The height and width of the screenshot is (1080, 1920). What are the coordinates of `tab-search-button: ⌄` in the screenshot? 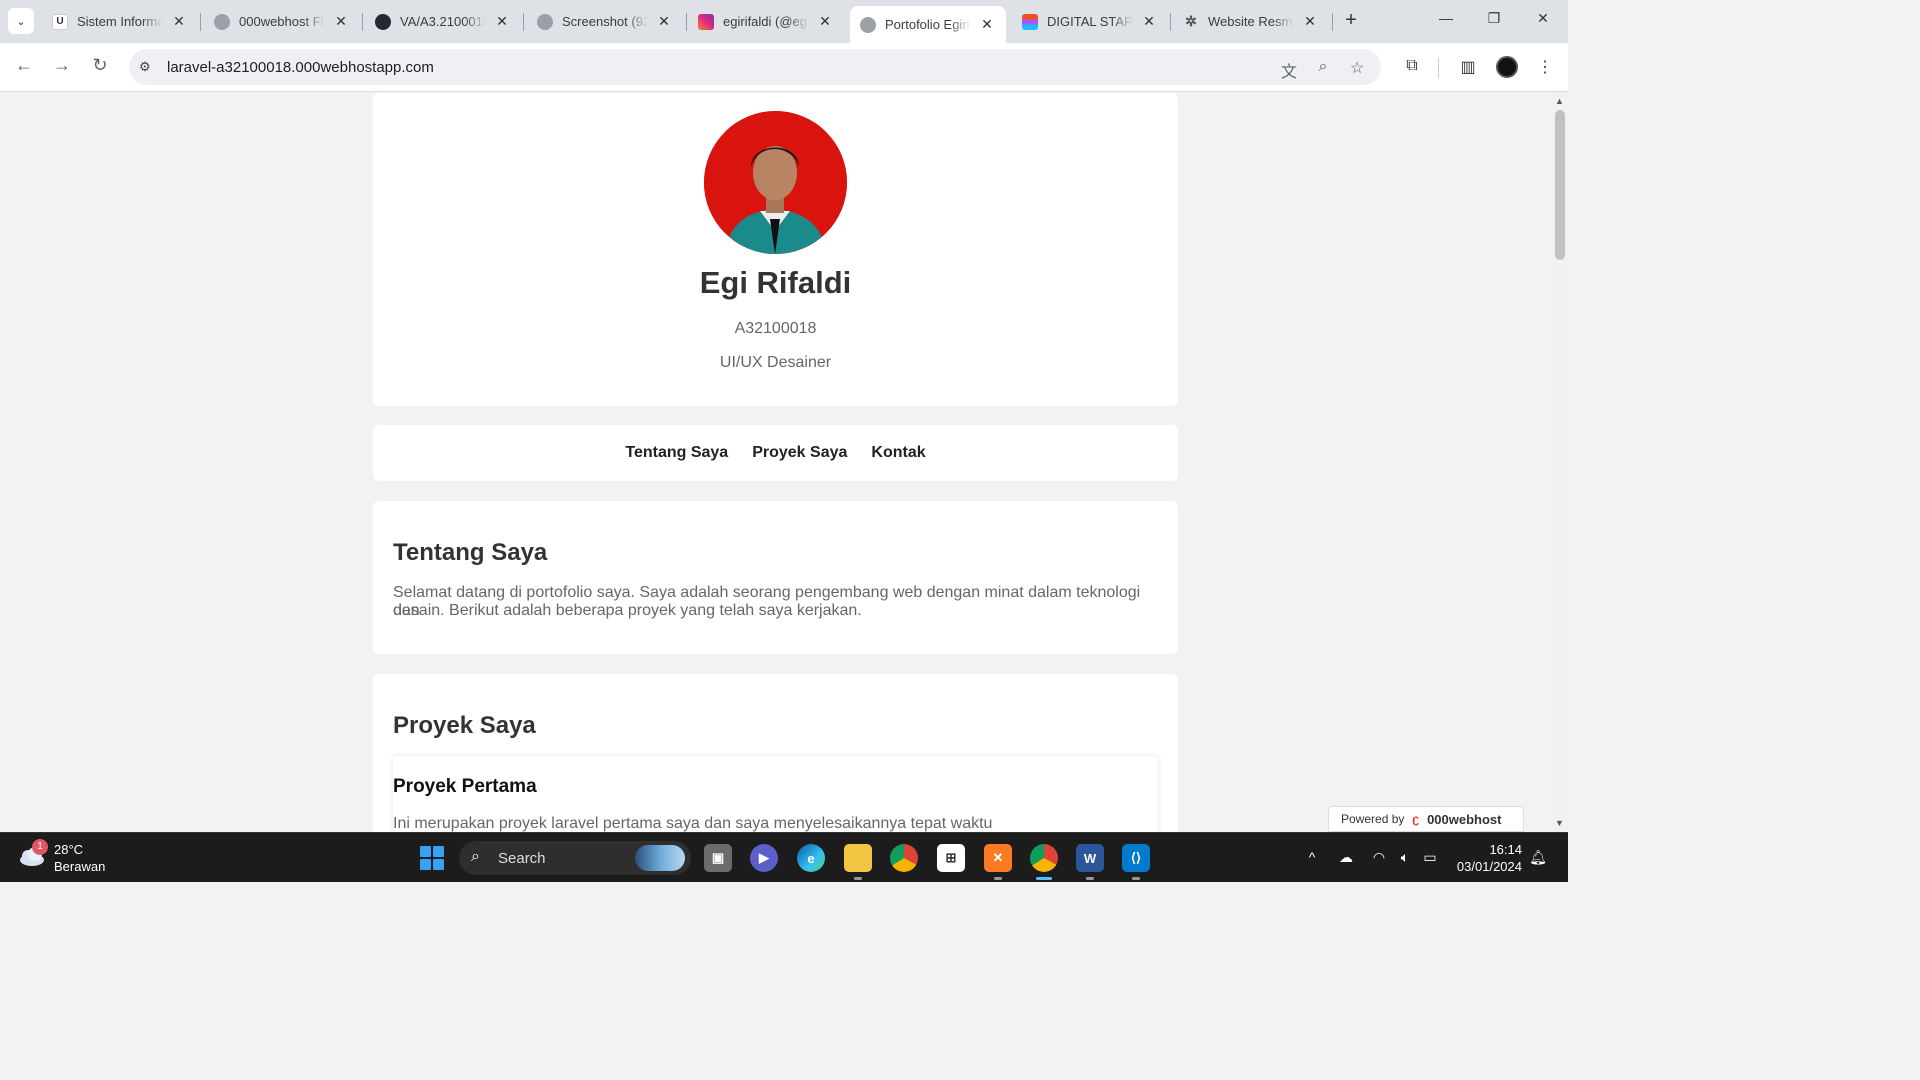 It's located at (21, 21).